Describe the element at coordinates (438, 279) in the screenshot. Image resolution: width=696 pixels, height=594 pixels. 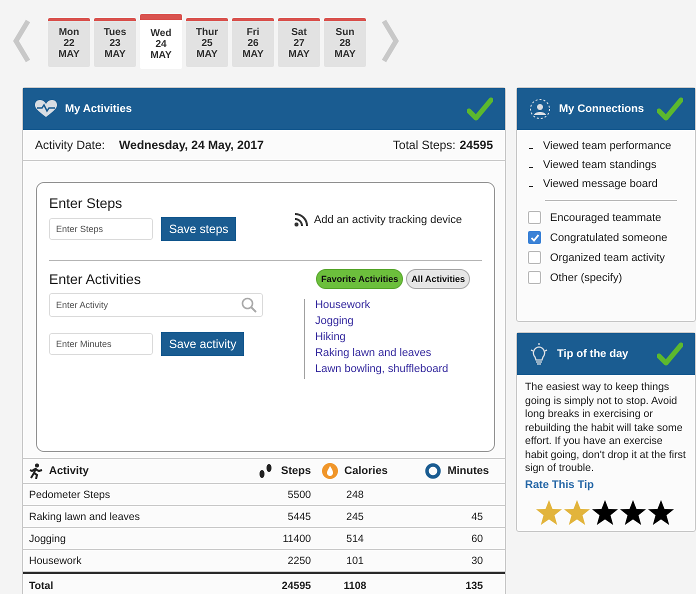
I see `filter-tab: All Activities` at that location.